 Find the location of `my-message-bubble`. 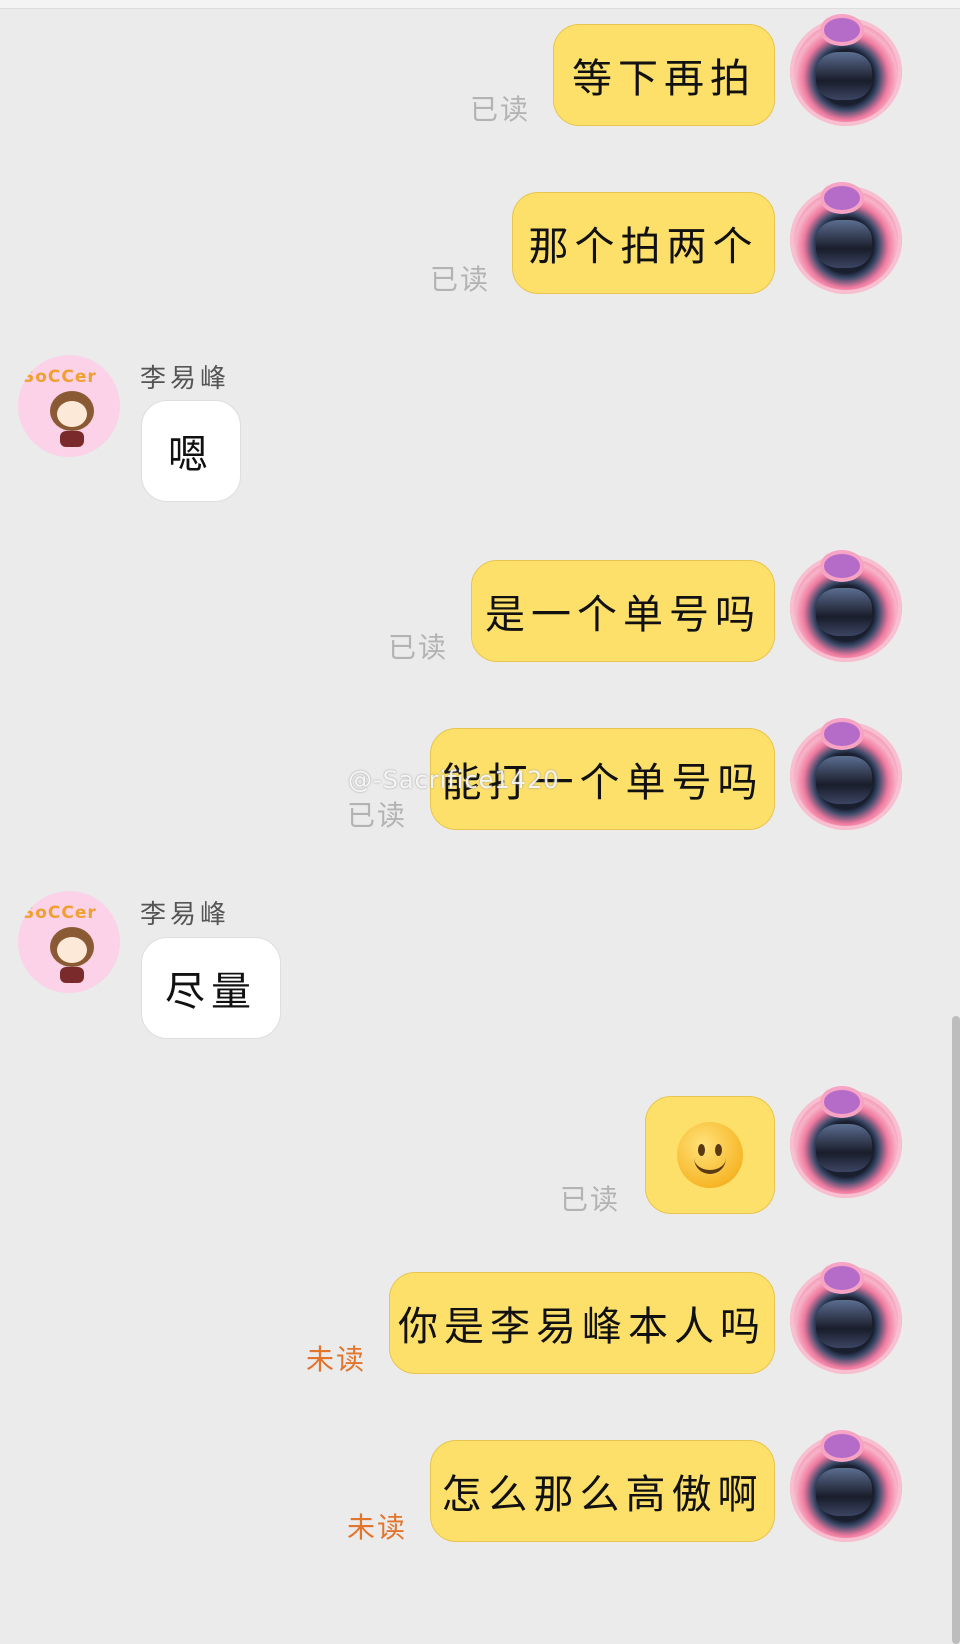

my-message-bubble is located at coordinates (710, 1155).